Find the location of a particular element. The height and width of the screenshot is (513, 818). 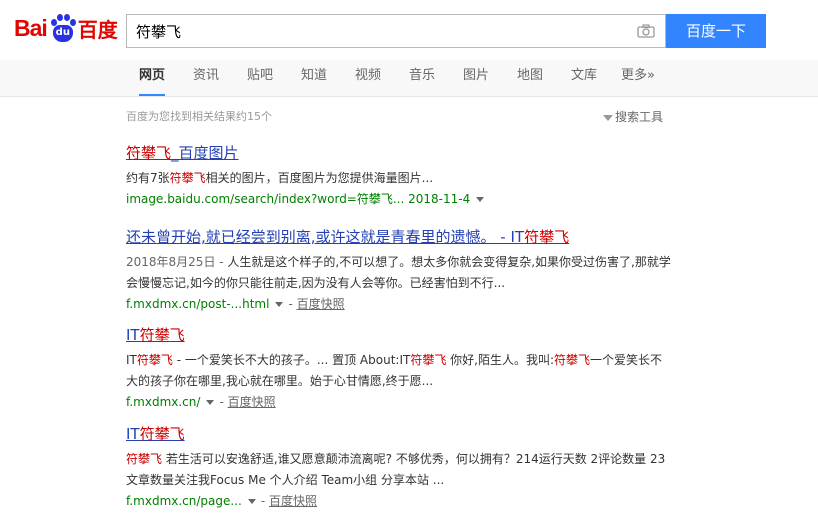

filter-icon is located at coordinates (608, 117).